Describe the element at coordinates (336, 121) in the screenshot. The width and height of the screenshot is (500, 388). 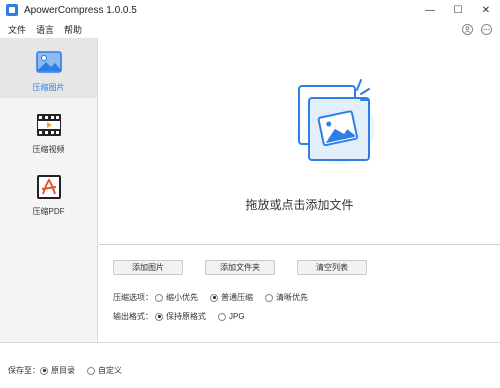
I see `add-images-icon` at that location.